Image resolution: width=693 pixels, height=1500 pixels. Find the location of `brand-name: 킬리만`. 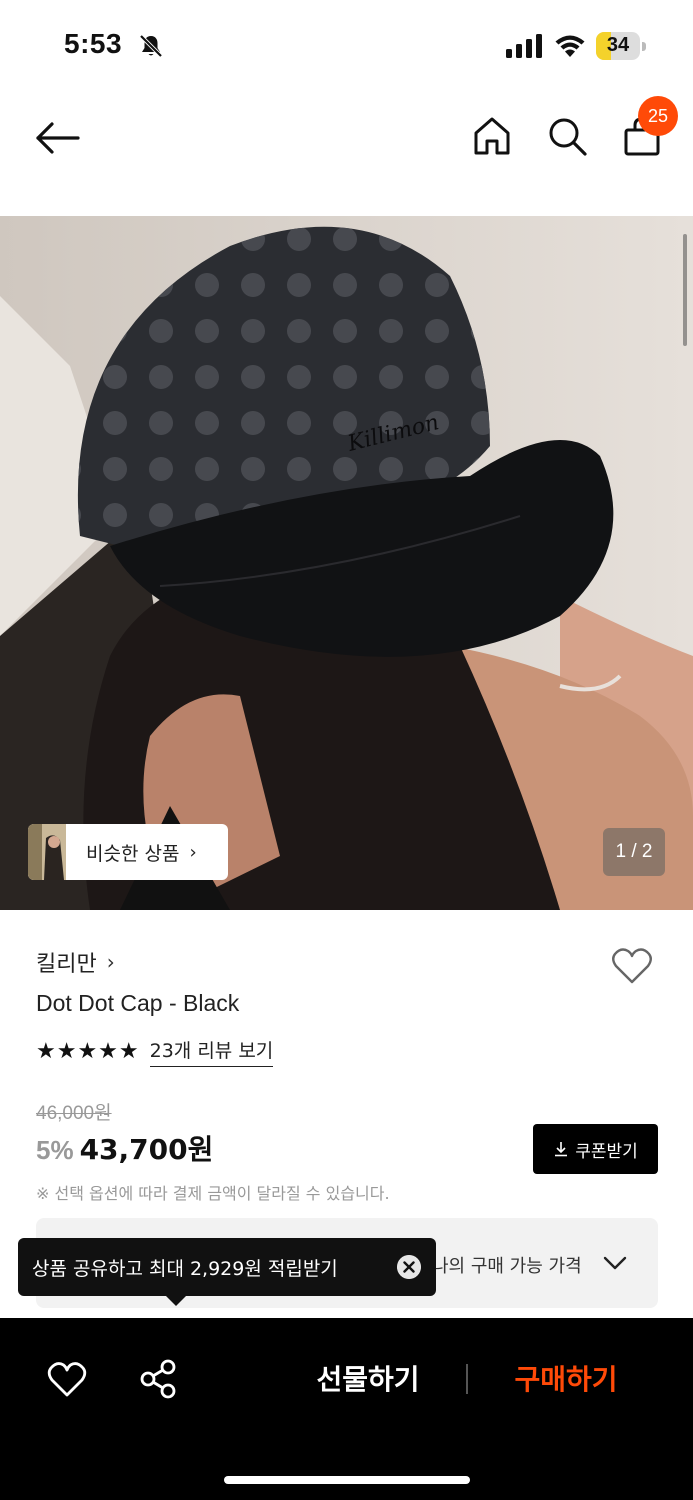

brand-name: 킬리만 is located at coordinates (66, 964).